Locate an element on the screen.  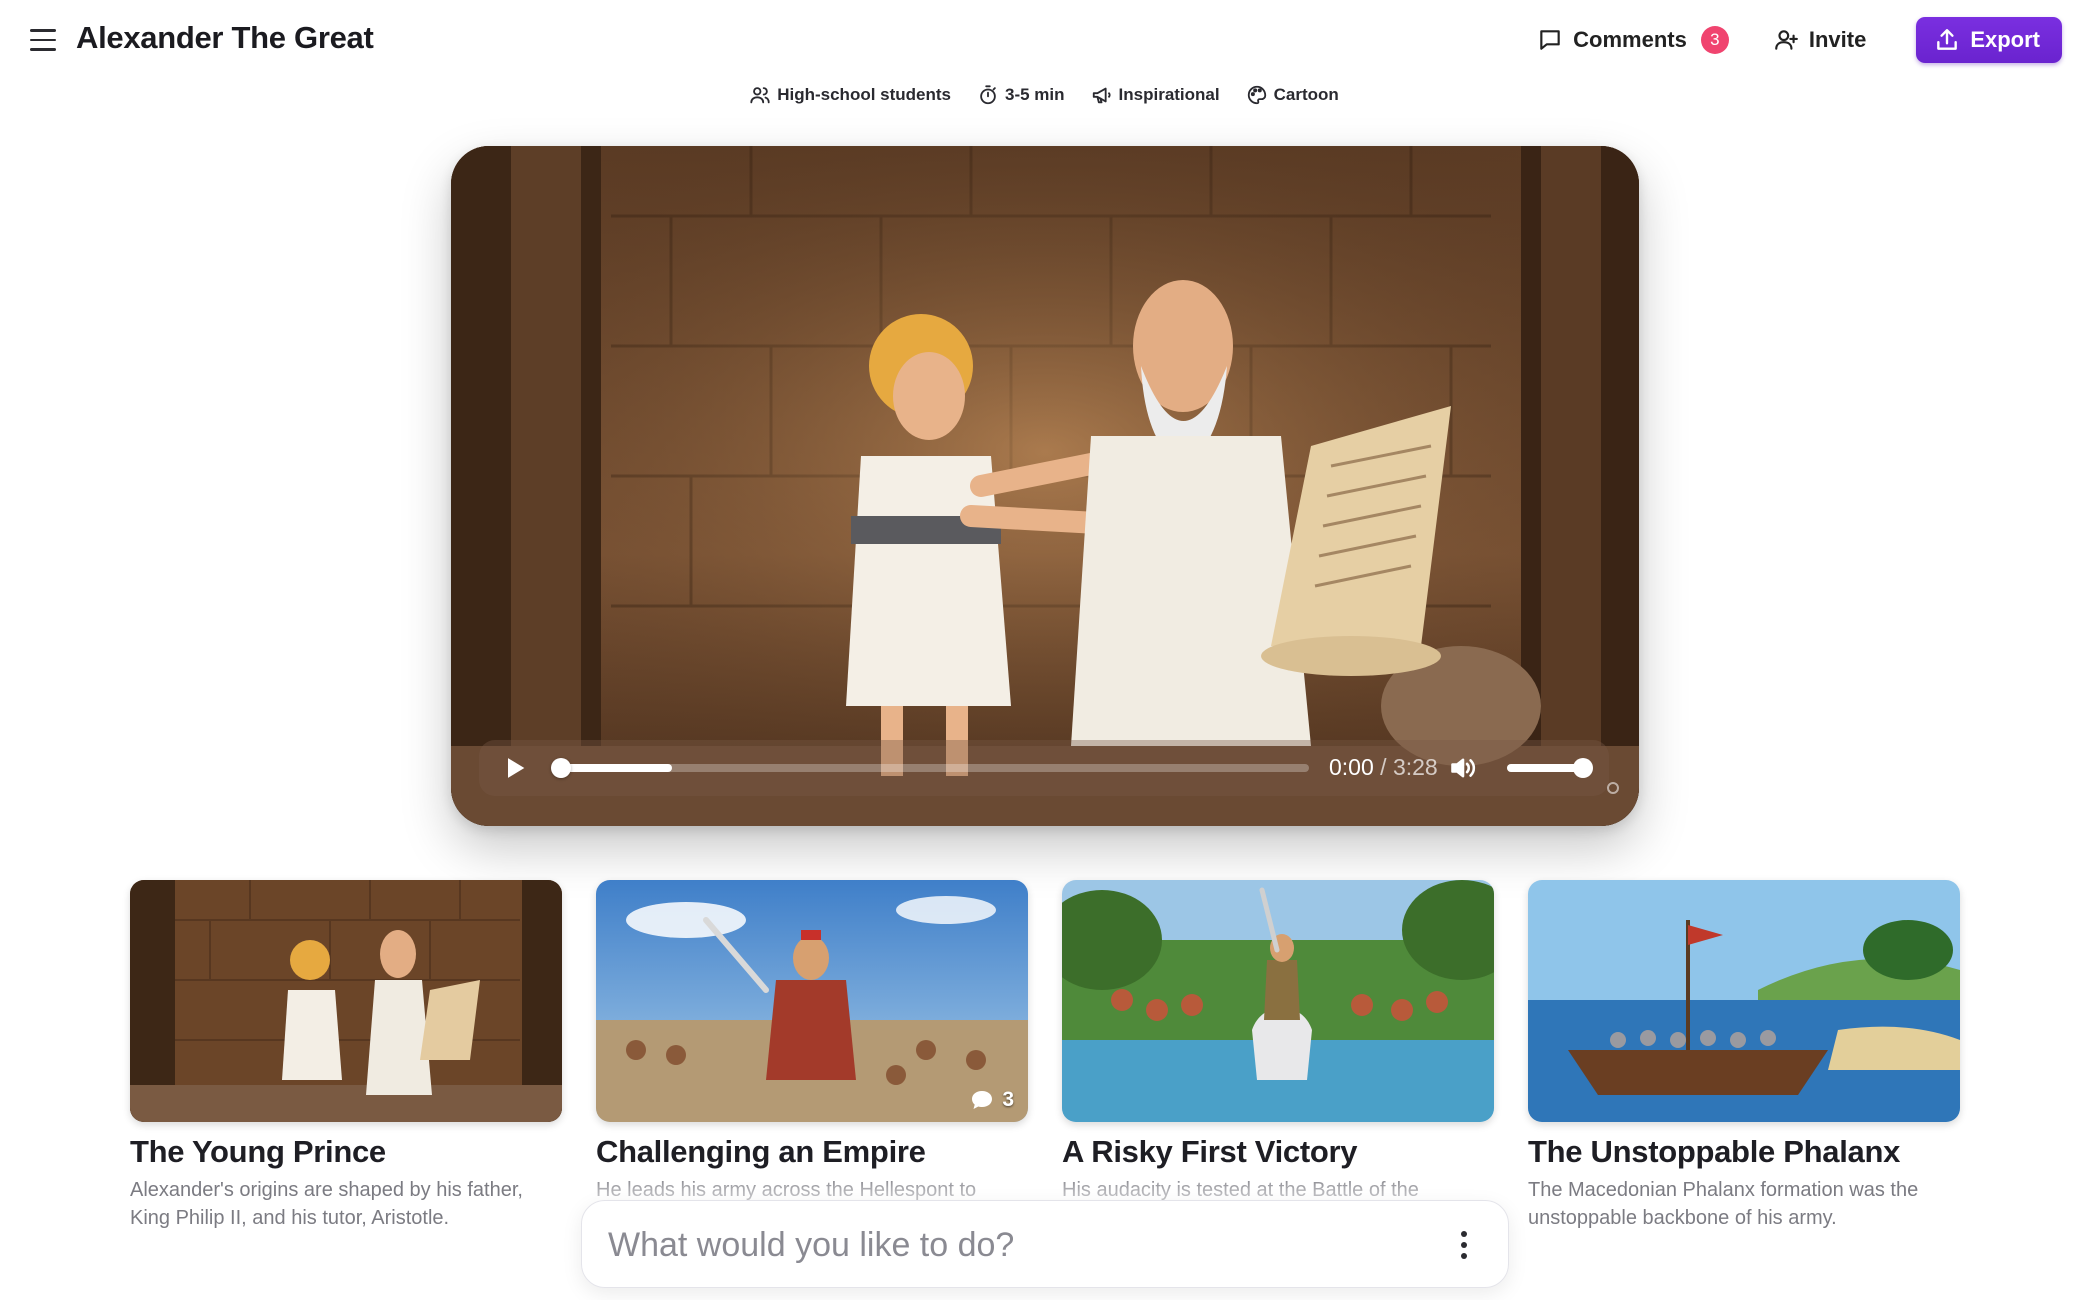
tag-label: Cartoon is located at coordinates (1306, 94).